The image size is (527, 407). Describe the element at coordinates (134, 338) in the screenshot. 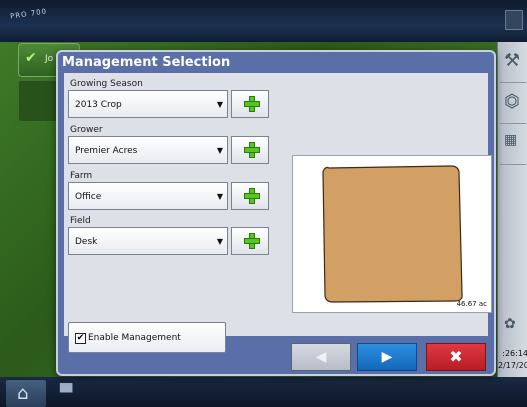

I see `enable-management-label: Enable Management` at that location.